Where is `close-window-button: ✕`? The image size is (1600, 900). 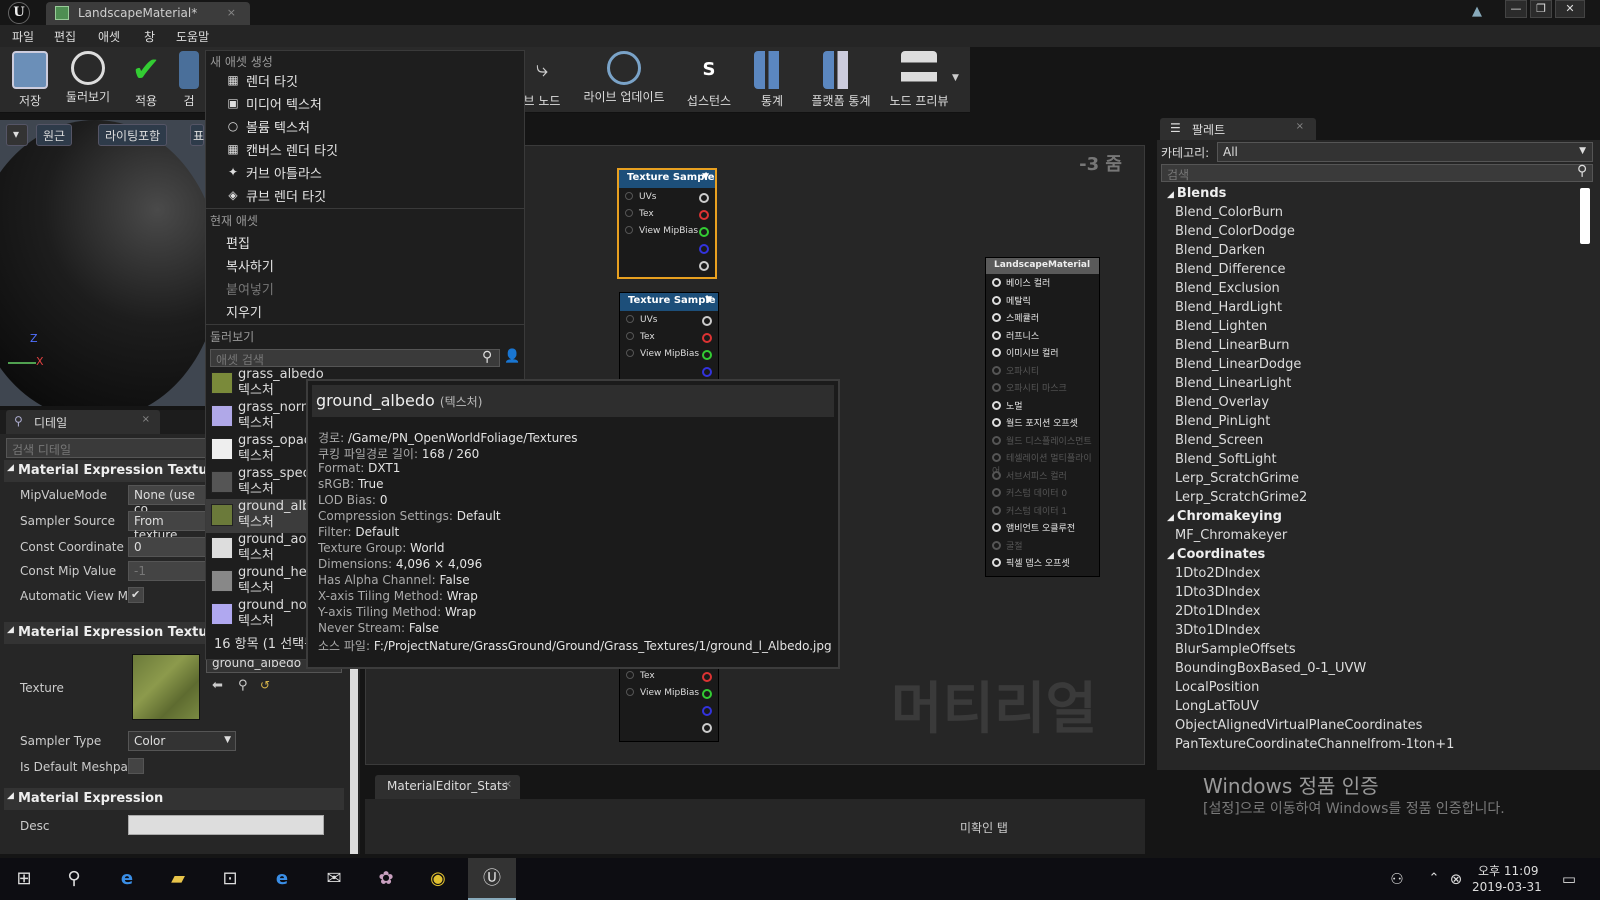 close-window-button: ✕ is located at coordinates (1570, 9).